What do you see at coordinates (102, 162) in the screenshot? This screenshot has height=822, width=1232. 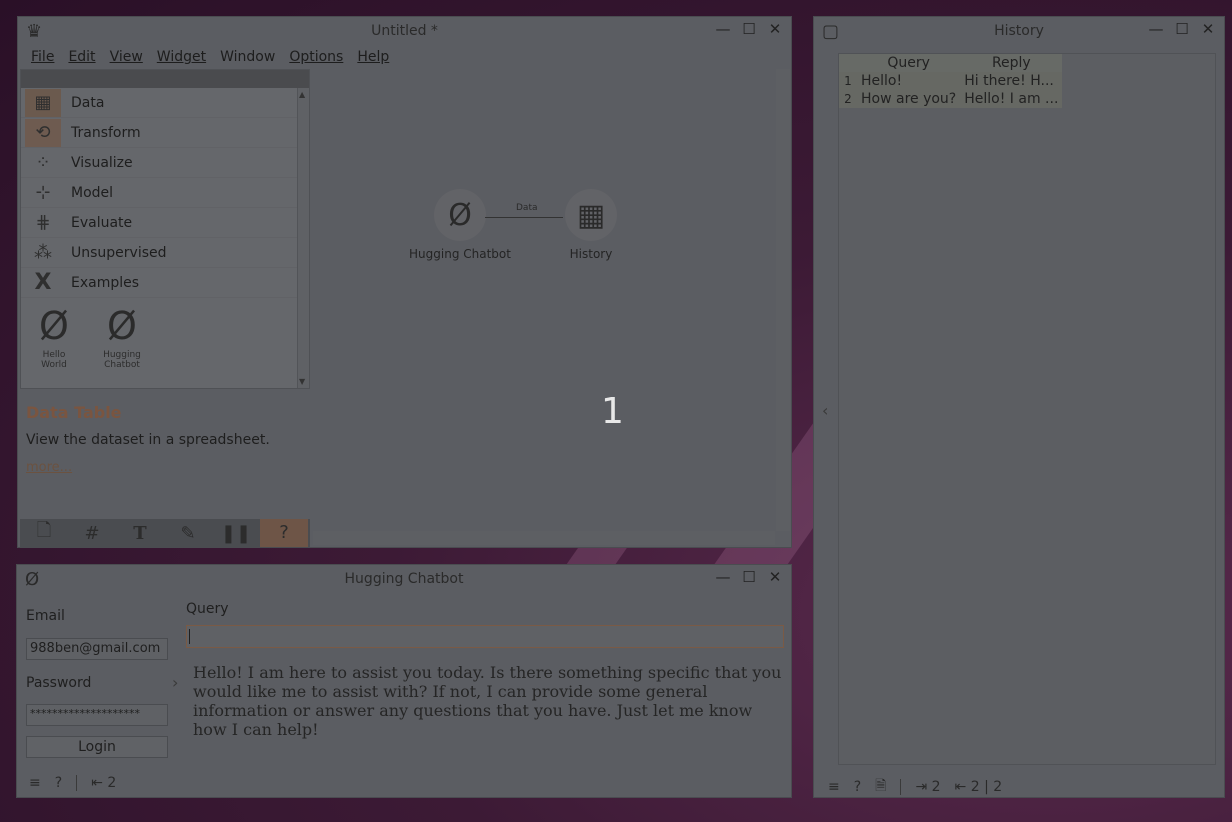 I see `category-label: Visualize` at bounding box center [102, 162].